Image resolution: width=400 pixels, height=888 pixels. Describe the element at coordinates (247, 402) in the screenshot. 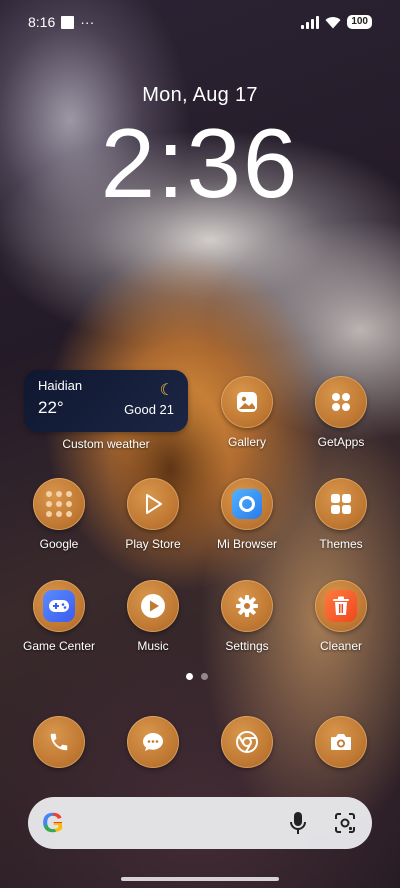

I see `gallery-icon` at that location.